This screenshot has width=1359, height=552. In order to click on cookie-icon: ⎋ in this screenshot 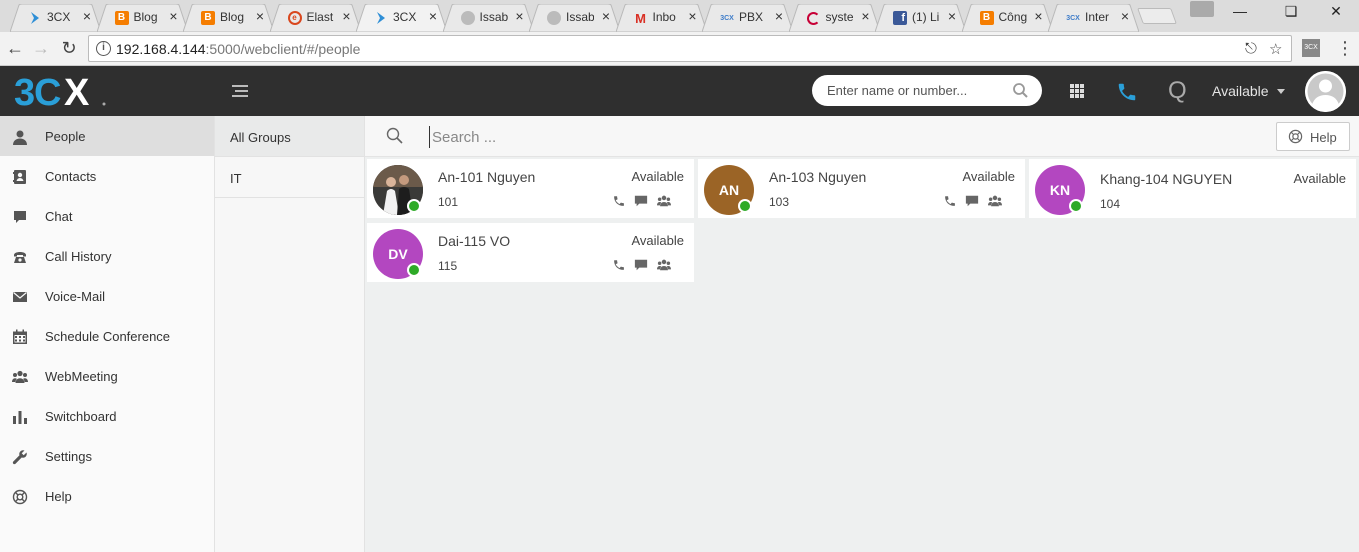, I will do `click(1251, 48)`.